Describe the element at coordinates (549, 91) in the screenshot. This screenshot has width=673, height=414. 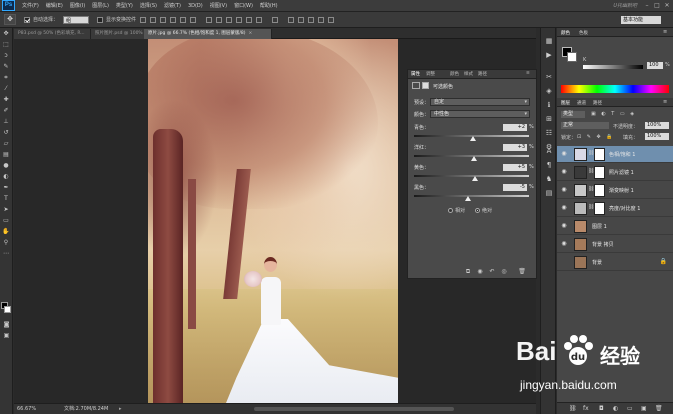
I see `navigator-icon: ◈` at that location.